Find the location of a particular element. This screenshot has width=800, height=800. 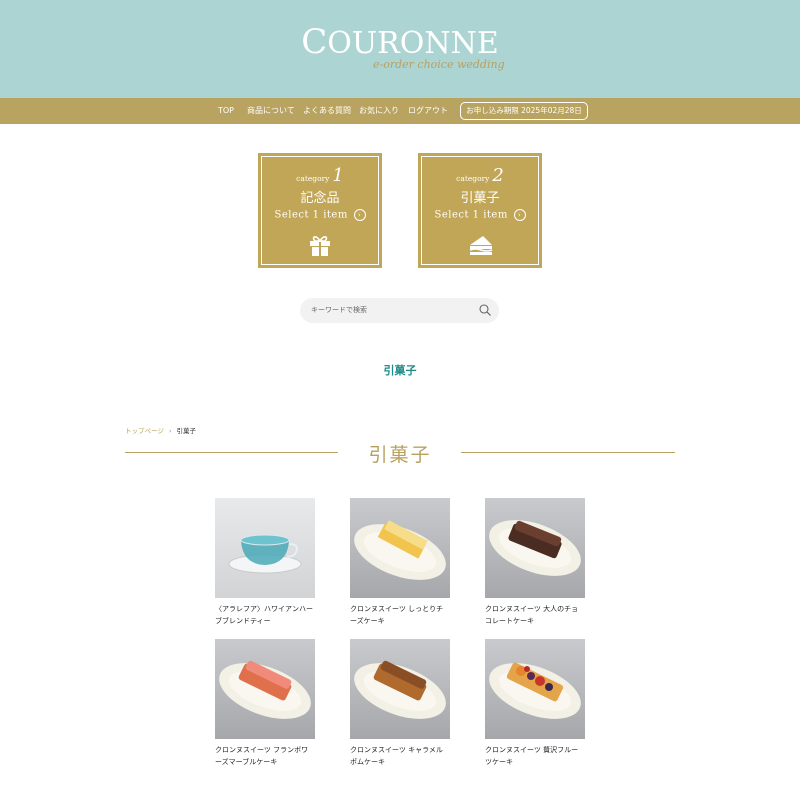

breadcrumb-current: 引菓子 is located at coordinates (186, 431).